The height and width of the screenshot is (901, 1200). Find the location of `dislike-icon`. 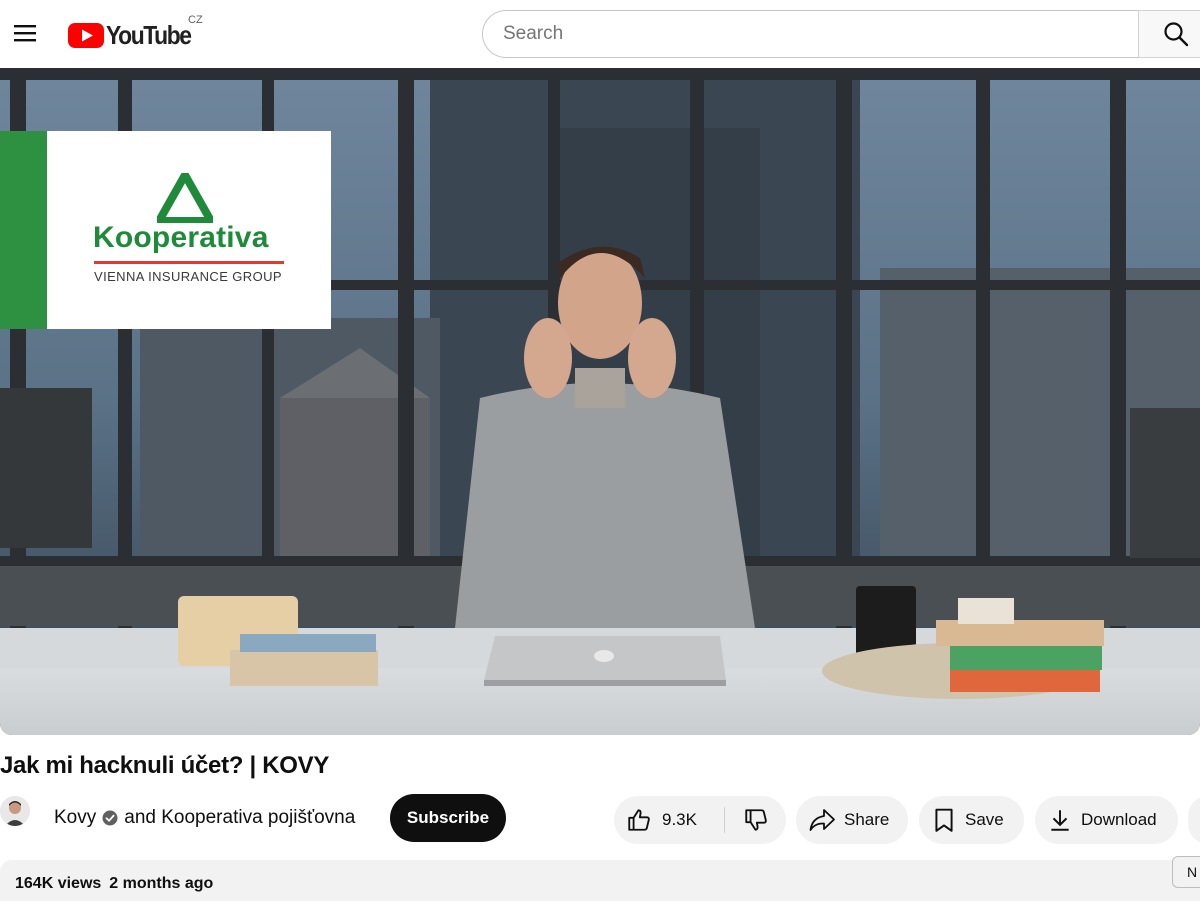

dislike-icon is located at coordinates (755, 820).